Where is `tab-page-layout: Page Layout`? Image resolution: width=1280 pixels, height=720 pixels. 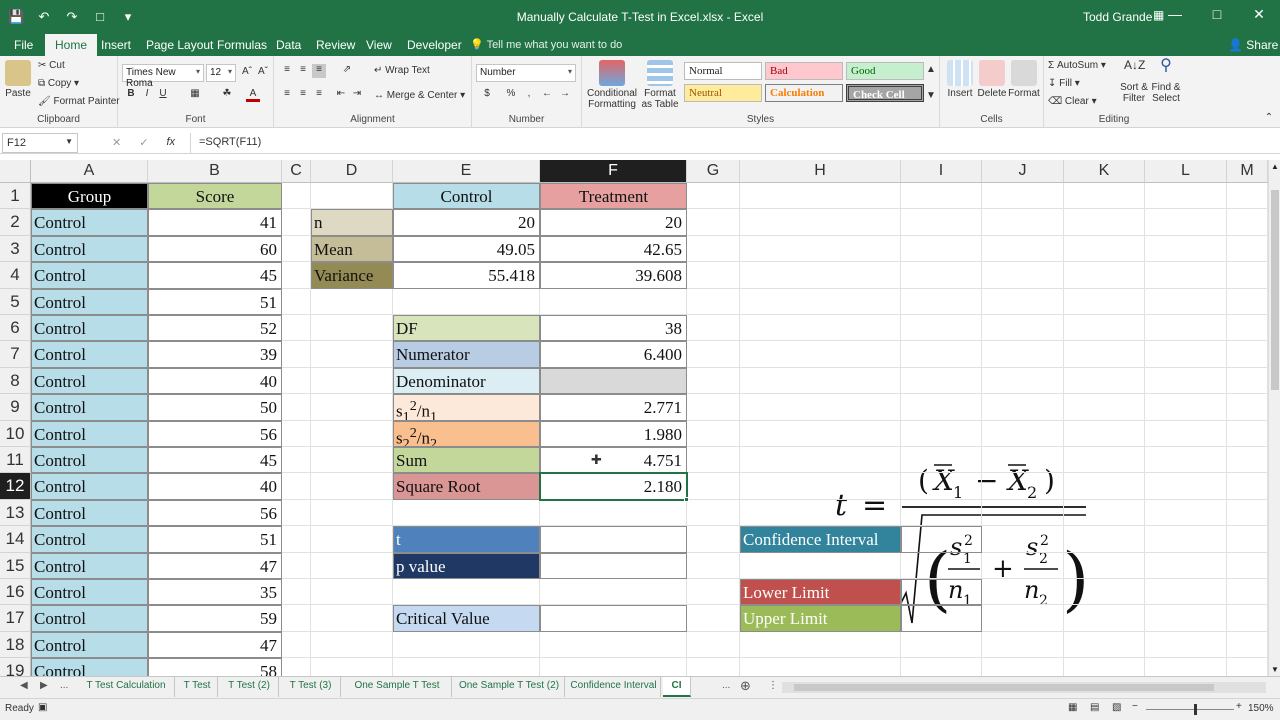 tab-page-layout: Page Layout is located at coordinates (179, 45).